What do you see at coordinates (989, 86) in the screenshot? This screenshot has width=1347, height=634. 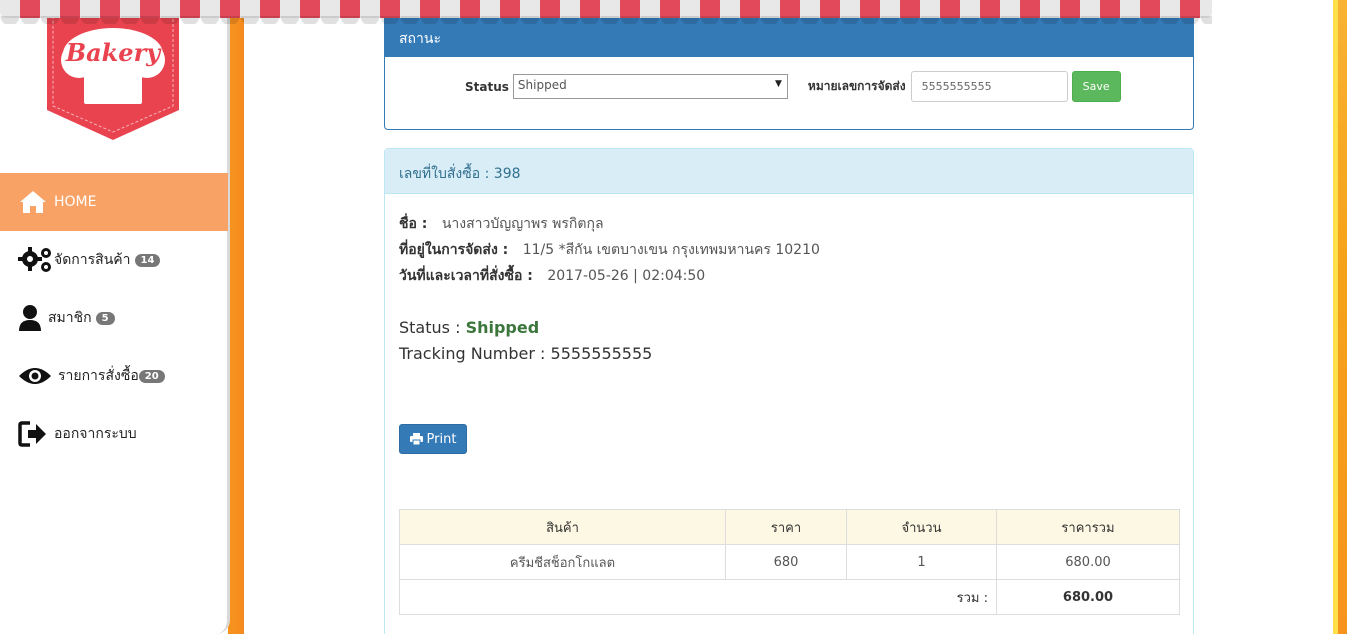 I see `tracking-number-input: 5555555555` at bounding box center [989, 86].